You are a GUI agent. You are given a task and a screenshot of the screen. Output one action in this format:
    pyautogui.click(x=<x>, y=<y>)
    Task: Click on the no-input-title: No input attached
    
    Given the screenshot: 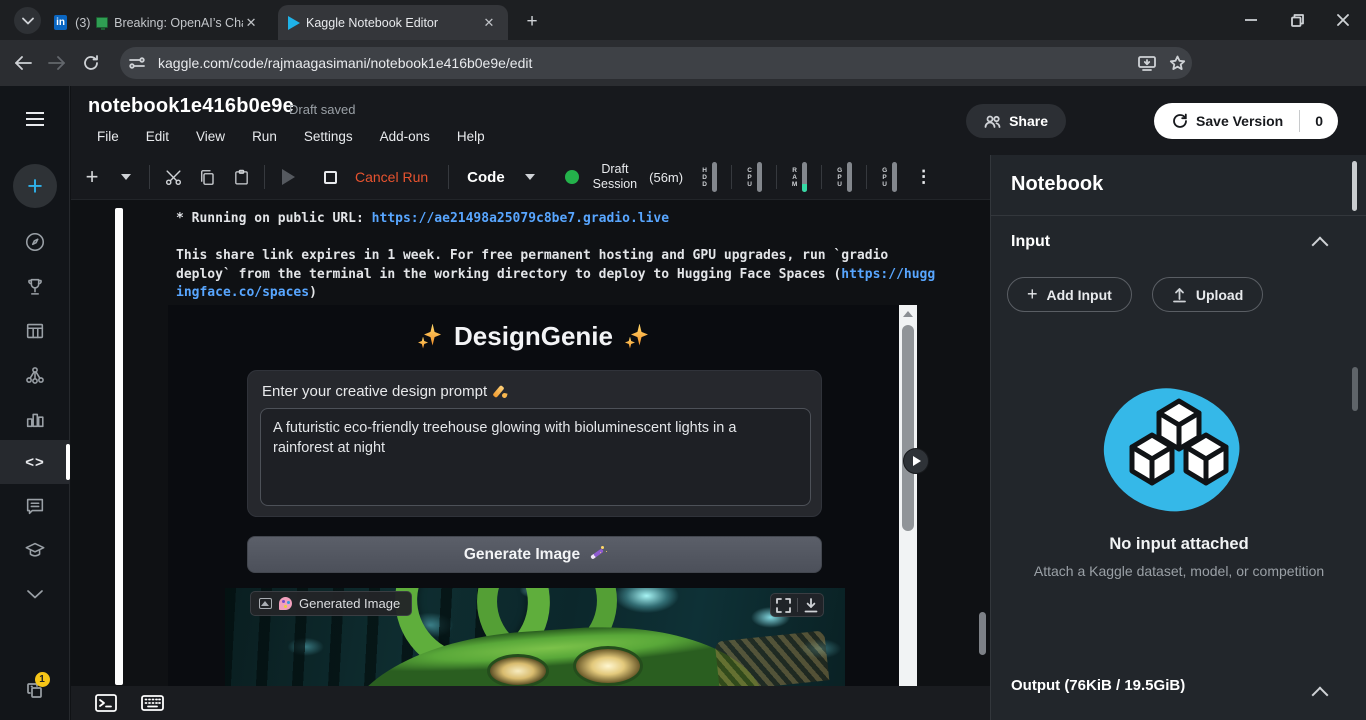 What is the action you would take?
    pyautogui.click(x=1179, y=544)
    